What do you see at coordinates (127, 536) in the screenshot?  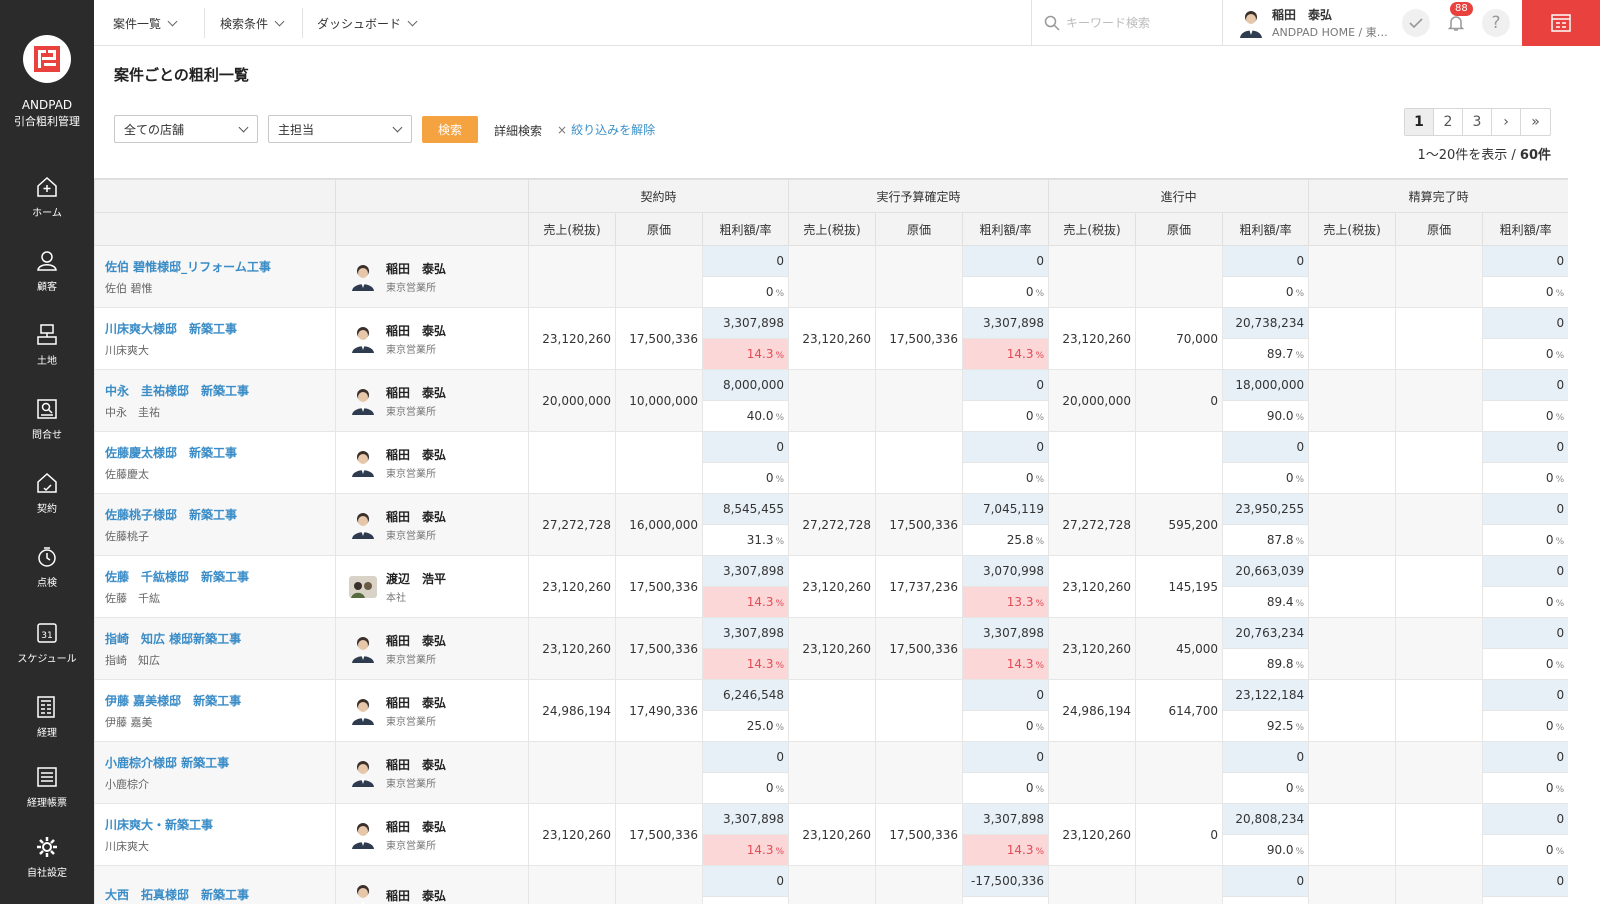 I see `customer-name: 佐藤桃子` at bounding box center [127, 536].